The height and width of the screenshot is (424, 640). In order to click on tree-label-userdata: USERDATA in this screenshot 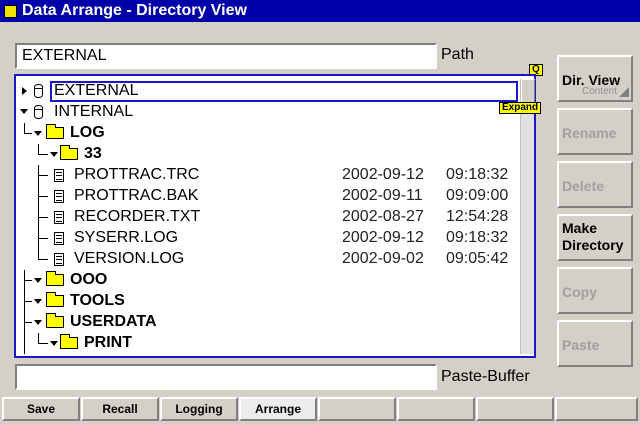, I will do `click(113, 321)`.